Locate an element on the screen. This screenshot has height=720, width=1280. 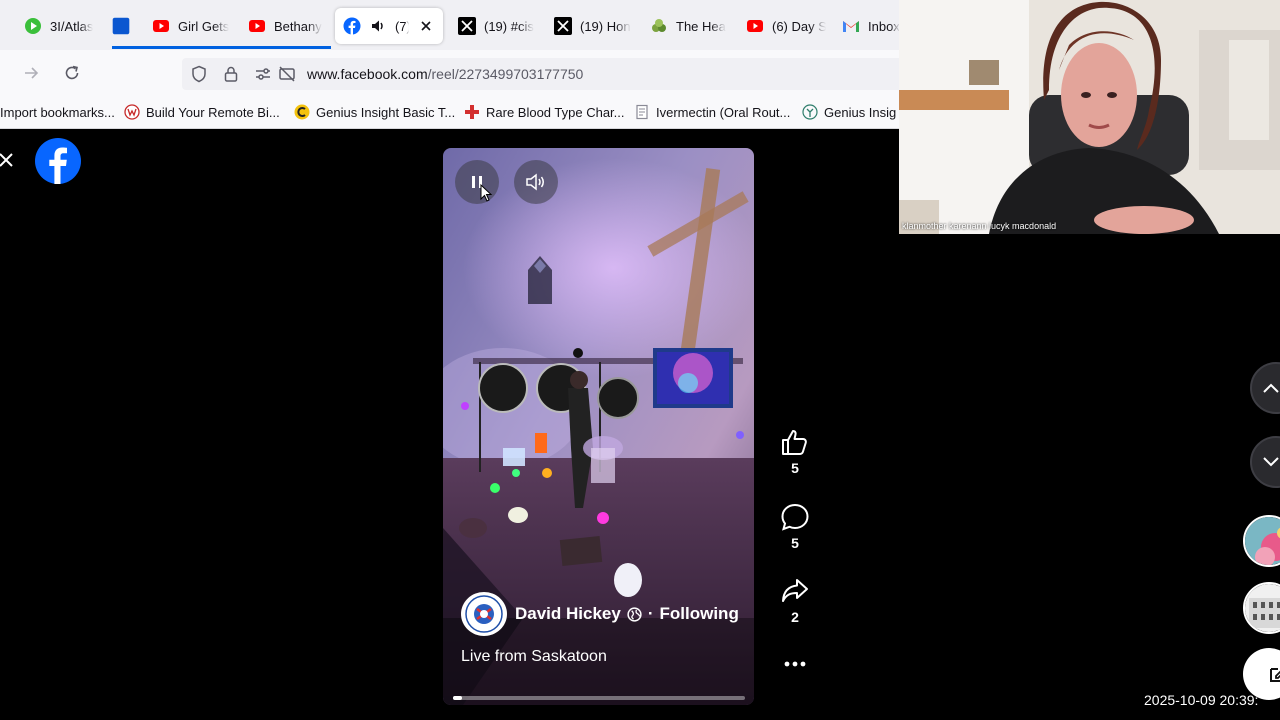
author-avatar is located at coordinates (484, 614).